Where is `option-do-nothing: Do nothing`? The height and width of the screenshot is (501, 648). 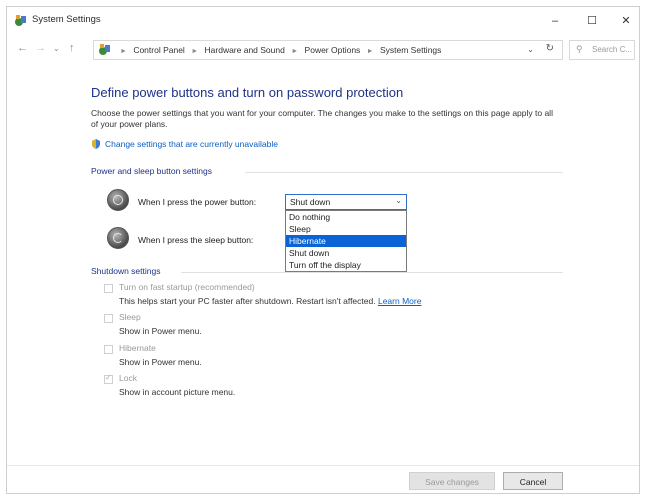
option-do-nothing: Do nothing is located at coordinates (346, 217).